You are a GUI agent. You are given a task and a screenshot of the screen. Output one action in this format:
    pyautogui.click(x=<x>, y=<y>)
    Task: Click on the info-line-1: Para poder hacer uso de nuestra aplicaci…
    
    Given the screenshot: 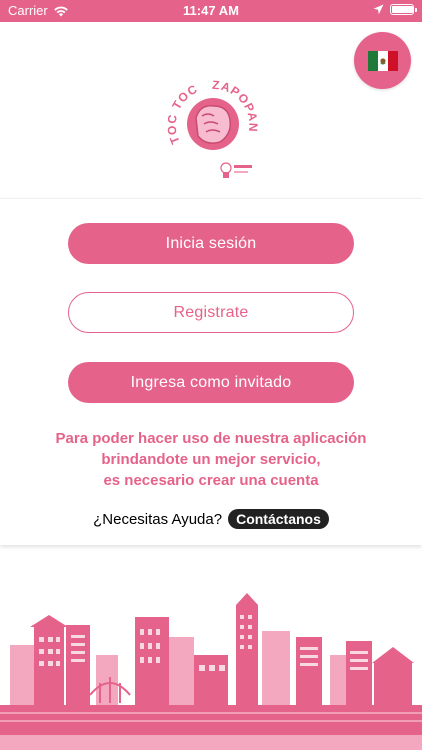 What is the action you would take?
    pyautogui.click(x=211, y=438)
    